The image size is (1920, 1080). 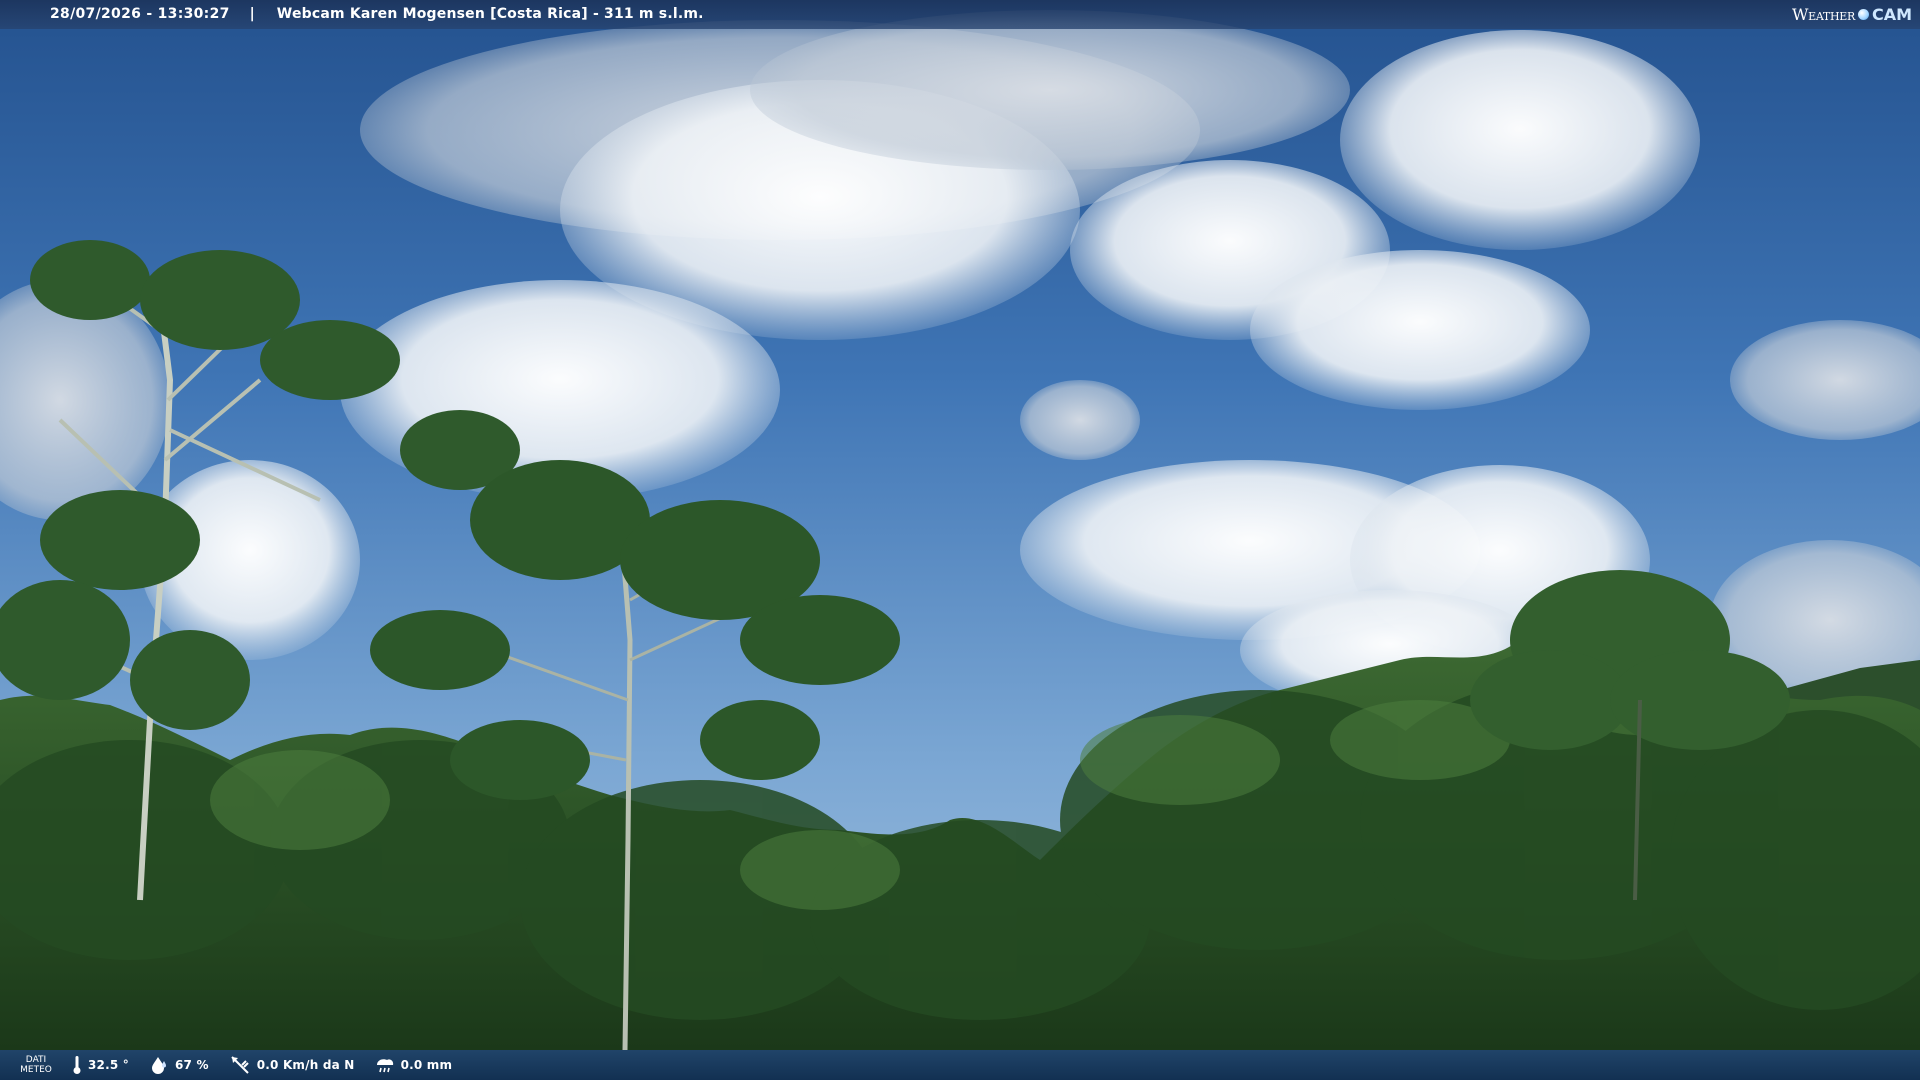 What do you see at coordinates (426, 1065) in the screenshot?
I see `rain-value: 0.0 mm` at bounding box center [426, 1065].